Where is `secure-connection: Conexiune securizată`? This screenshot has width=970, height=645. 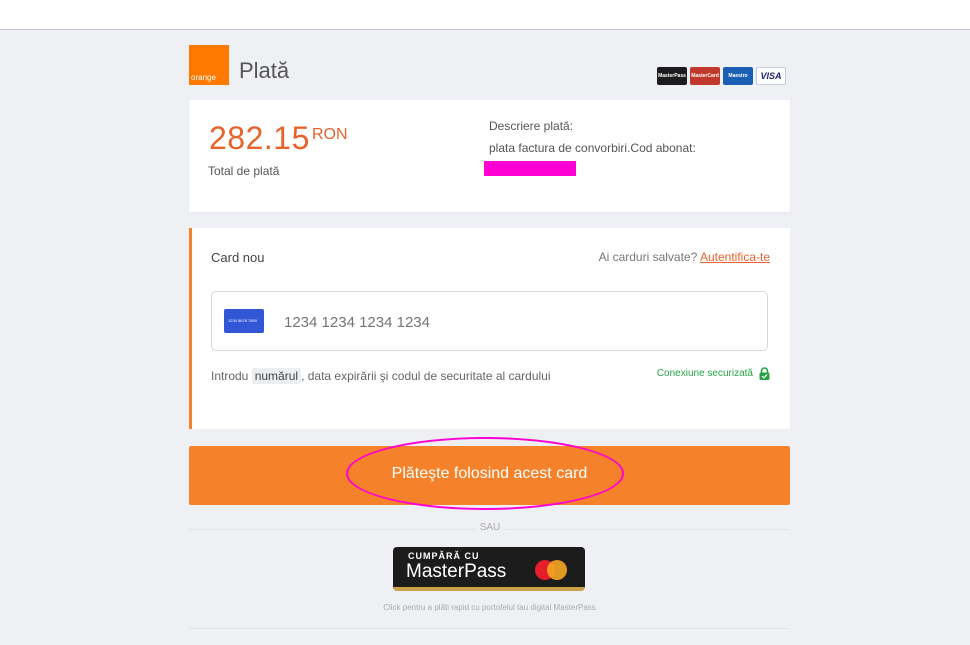
secure-connection: Conexiune securizată is located at coordinates (713, 373).